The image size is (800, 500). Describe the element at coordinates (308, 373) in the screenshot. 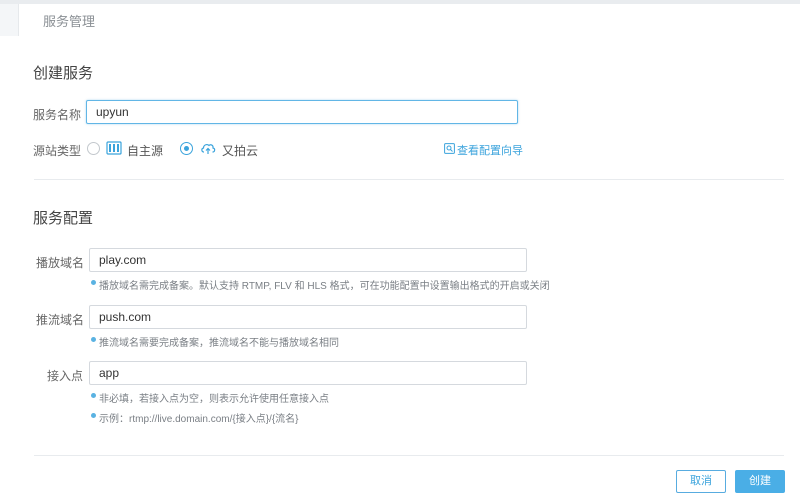

I see `access-point-input` at that location.